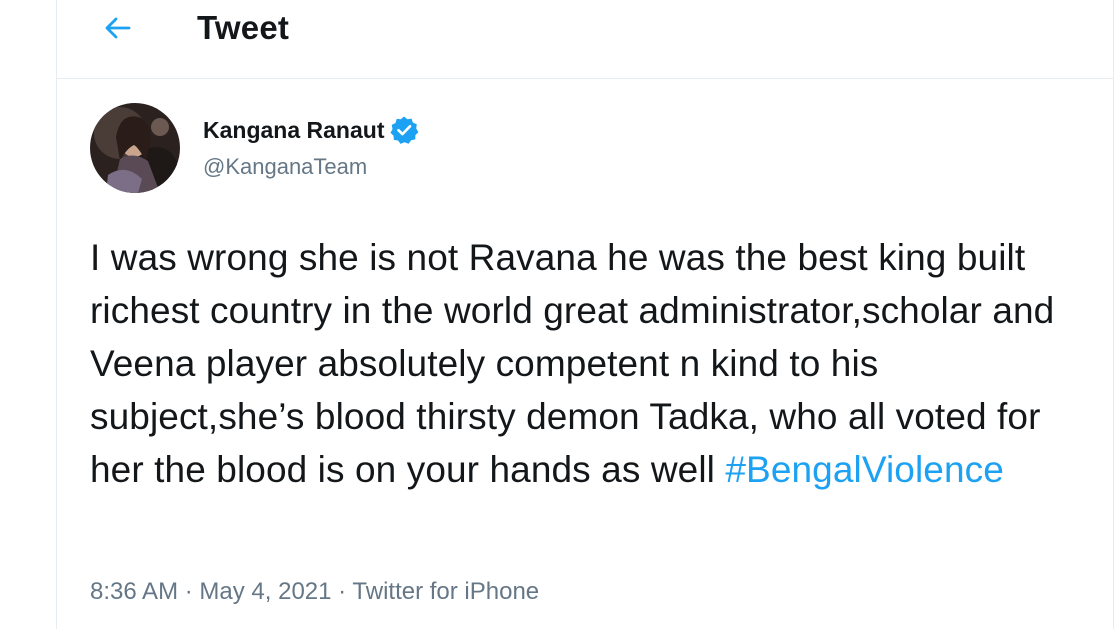 The height and width of the screenshot is (629, 1116). What do you see at coordinates (134, 591) in the screenshot?
I see `tweet-time: 8:36 AM` at bounding box center [134, 591].